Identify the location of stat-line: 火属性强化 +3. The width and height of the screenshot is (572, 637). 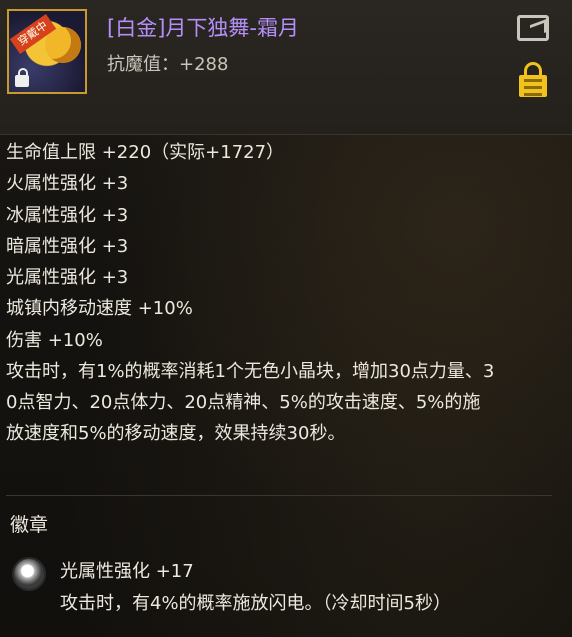
(67, 184).